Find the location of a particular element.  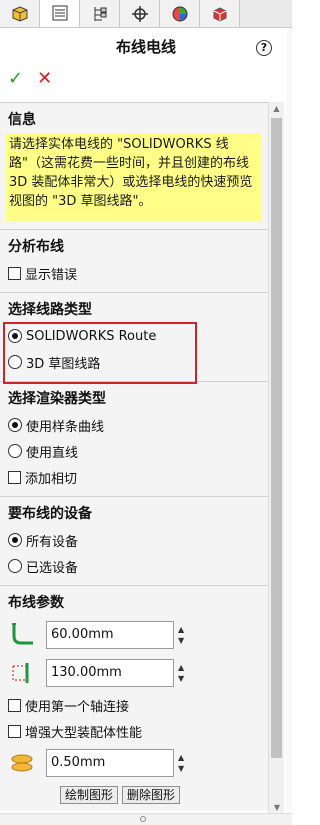

devices-heading: 要布线的设备 is located at coordinates (134, 514).